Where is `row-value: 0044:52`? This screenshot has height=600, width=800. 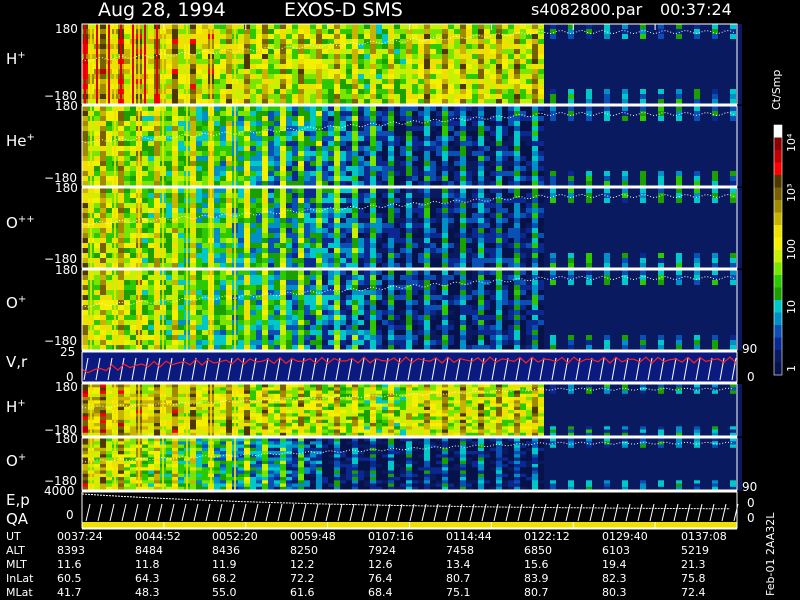
row-value: 0044:52 is located at coordinates (158, 536).